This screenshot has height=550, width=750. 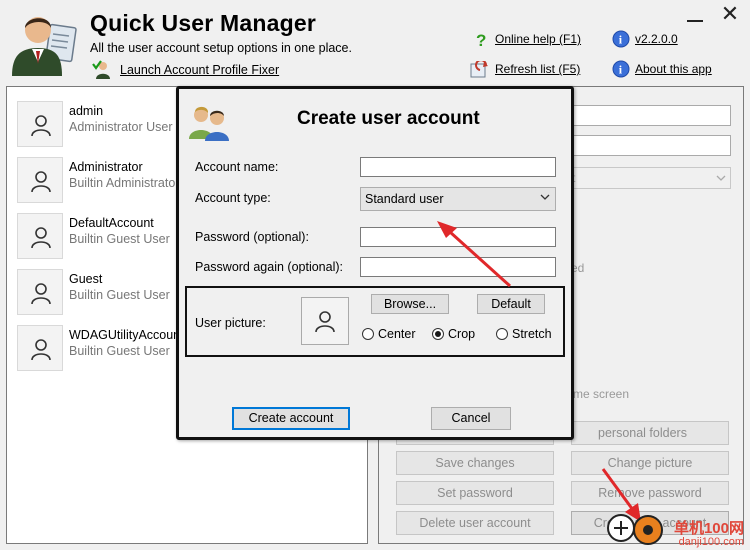 I want to click on save-changes-button: Save changes, so click(x=475, y=463).